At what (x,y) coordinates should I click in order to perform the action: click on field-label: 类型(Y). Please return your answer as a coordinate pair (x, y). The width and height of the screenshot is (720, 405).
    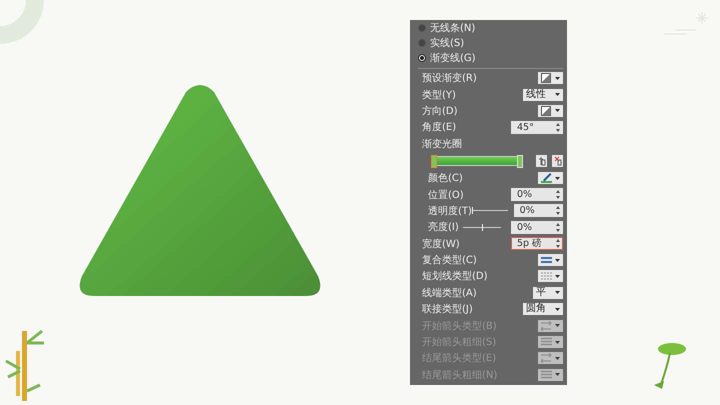
    Looking at the image, I should click on (439, 95).